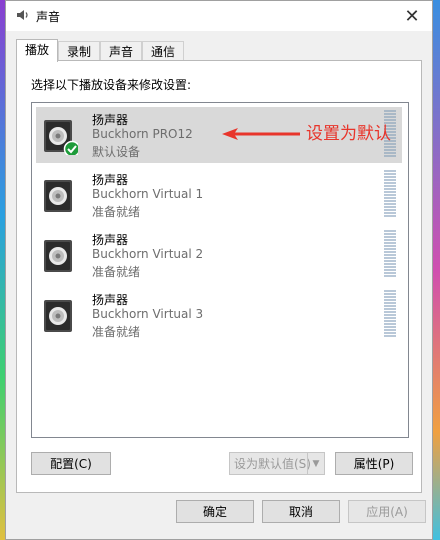  I want to click on annotation-text: 设置为默认, so click(348, 134).